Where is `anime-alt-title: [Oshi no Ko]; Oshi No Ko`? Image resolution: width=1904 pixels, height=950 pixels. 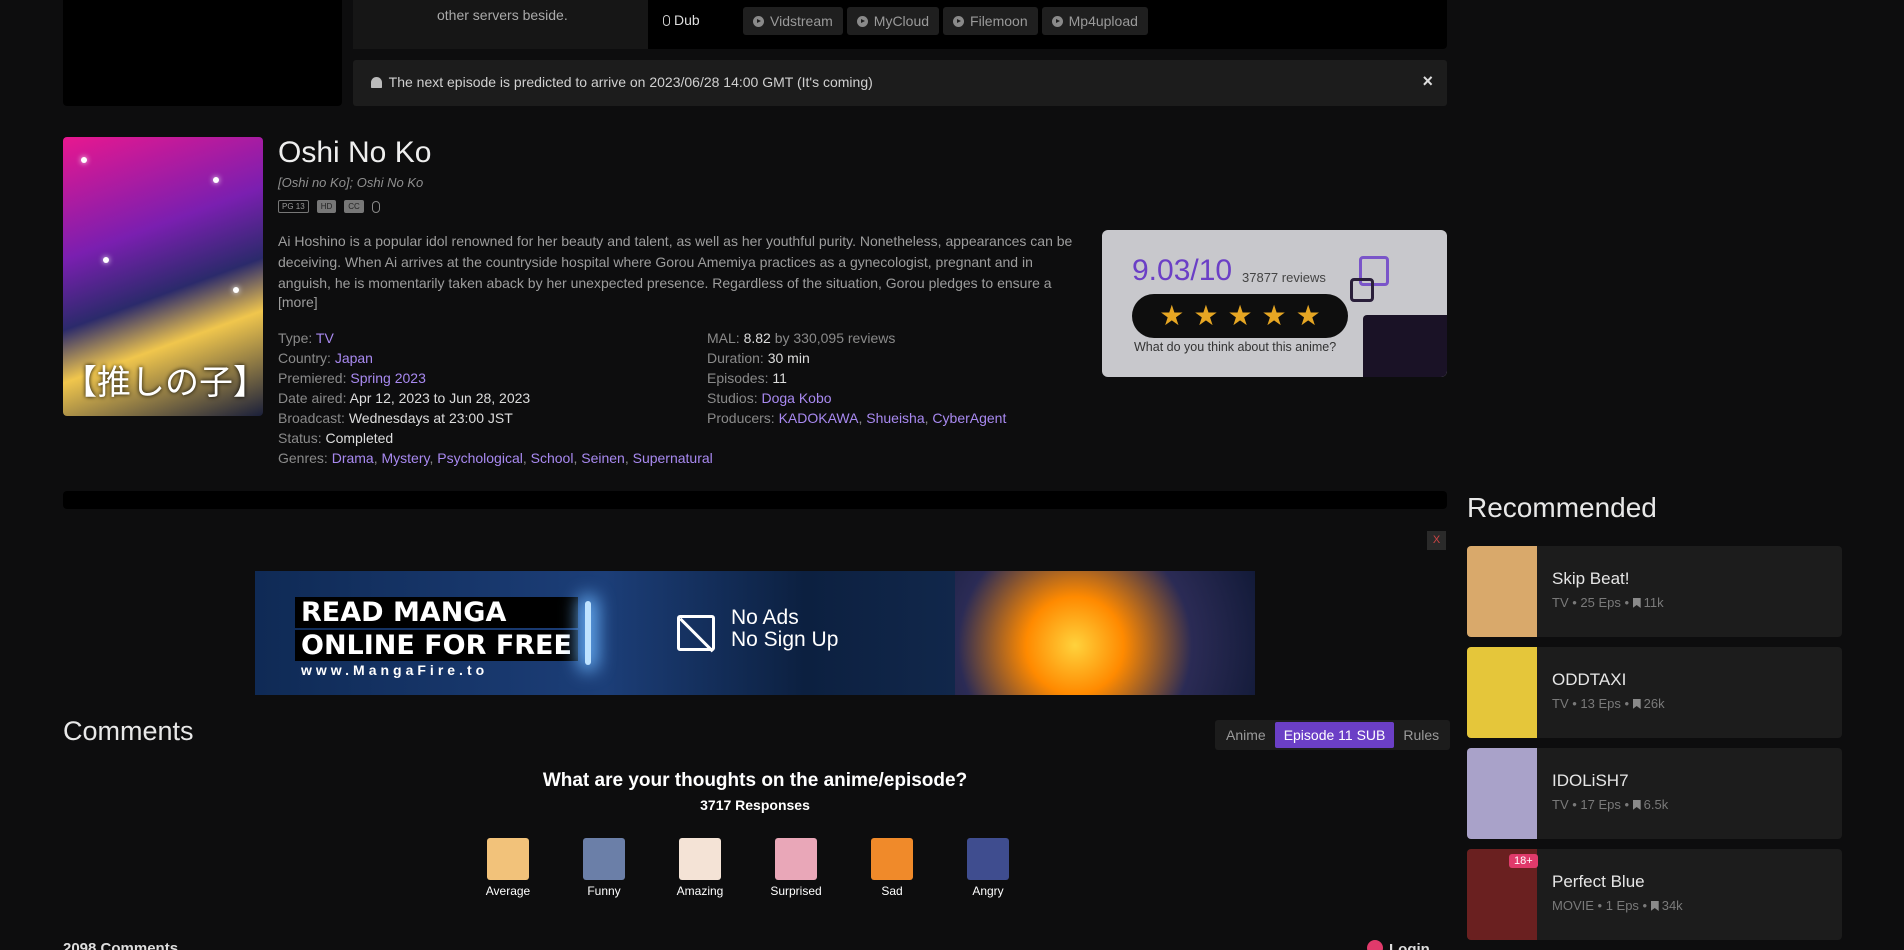
anime-alt-title: [Oshi no Ko]; Oshi No Ko is located at coordinates (351, 182).